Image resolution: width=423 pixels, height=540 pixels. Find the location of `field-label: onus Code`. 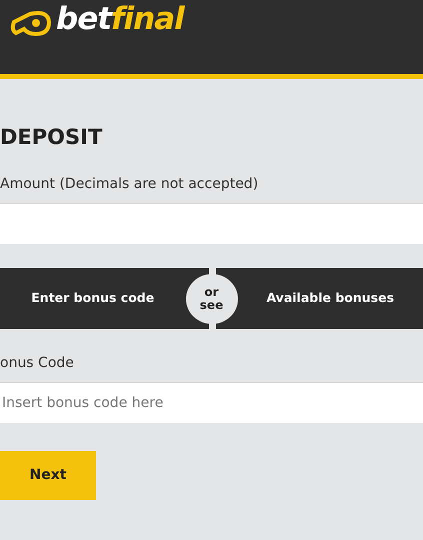

field-label: onus Code is located at coordinates (37, 364).